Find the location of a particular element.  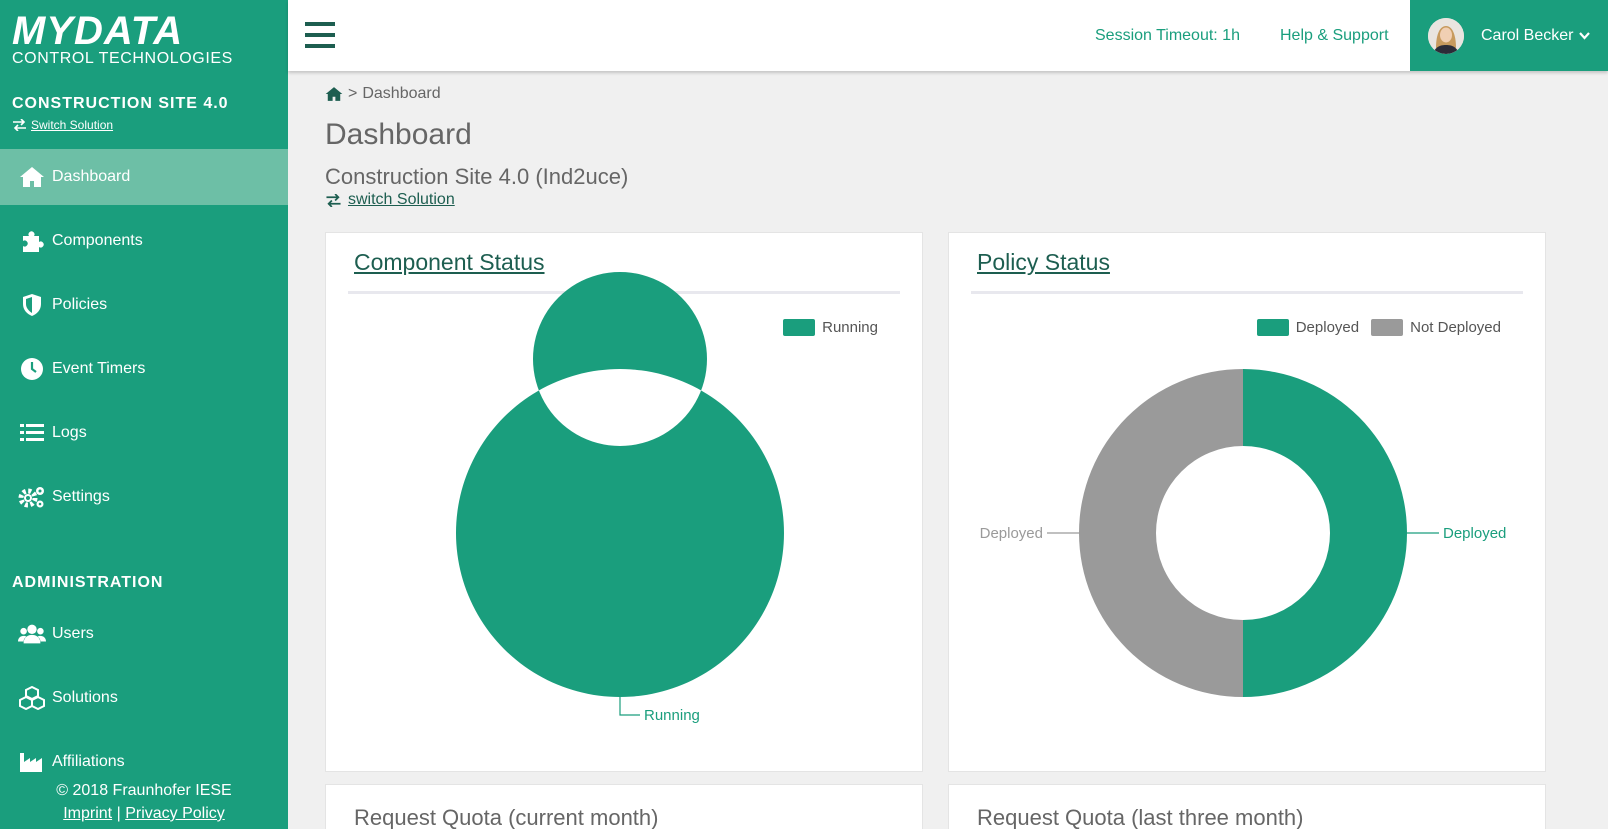

sidebar-item-solutions: Solutions is located at coordinates (144, 698).